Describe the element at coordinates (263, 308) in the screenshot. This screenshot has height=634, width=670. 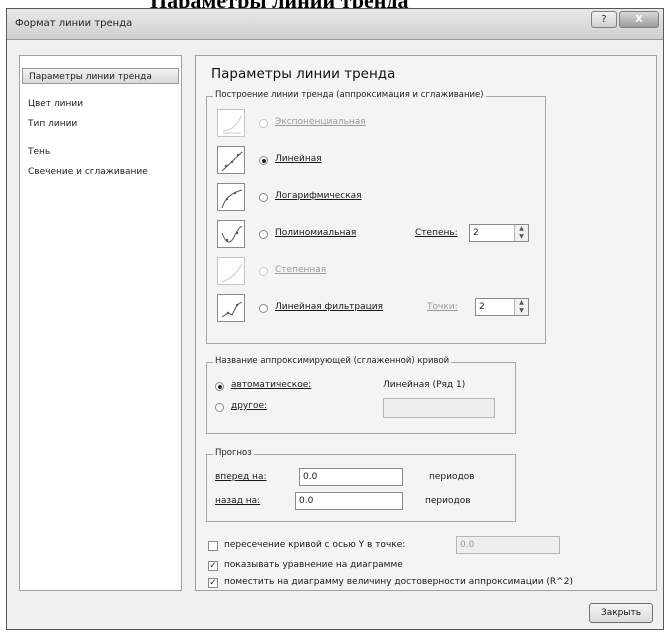
I see `moving-average-radio` at that location.